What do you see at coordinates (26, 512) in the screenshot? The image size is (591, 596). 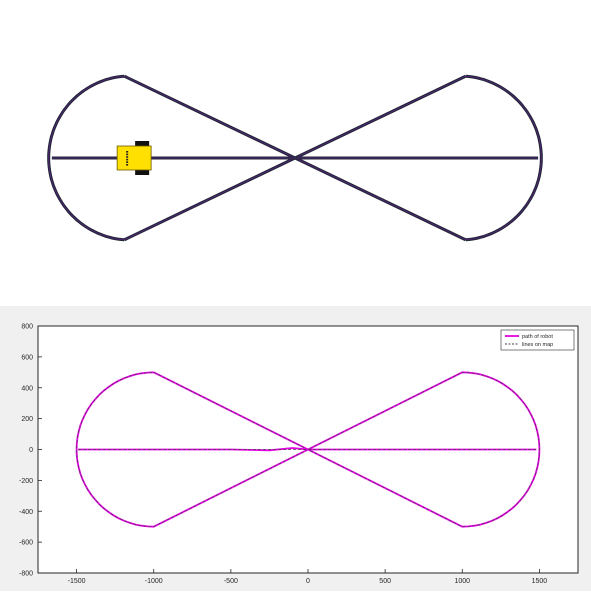 I see `y-tick-label: -400` at bounding box center [26, 512].